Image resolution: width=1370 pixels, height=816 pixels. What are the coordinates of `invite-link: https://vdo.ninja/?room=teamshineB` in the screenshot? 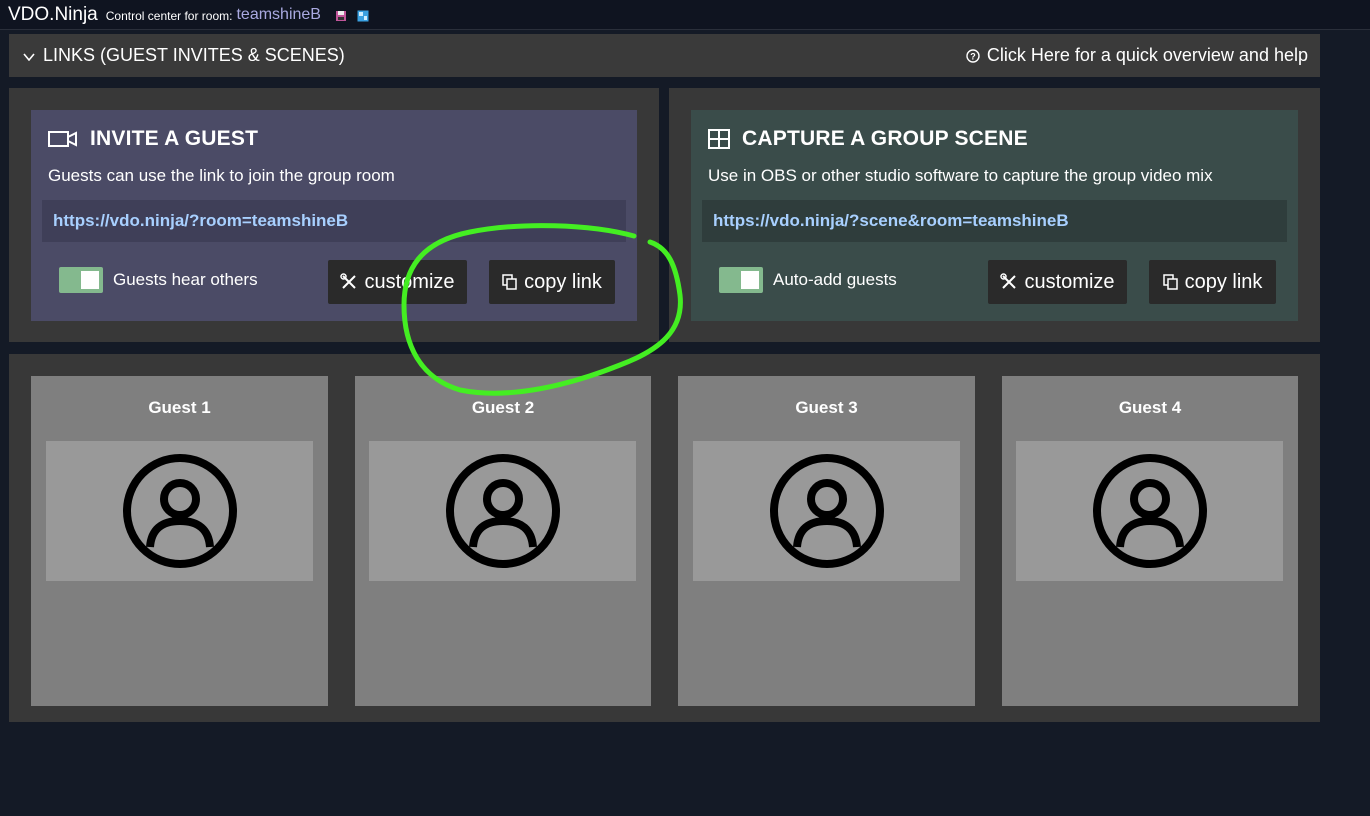 It's located at (334, 221).